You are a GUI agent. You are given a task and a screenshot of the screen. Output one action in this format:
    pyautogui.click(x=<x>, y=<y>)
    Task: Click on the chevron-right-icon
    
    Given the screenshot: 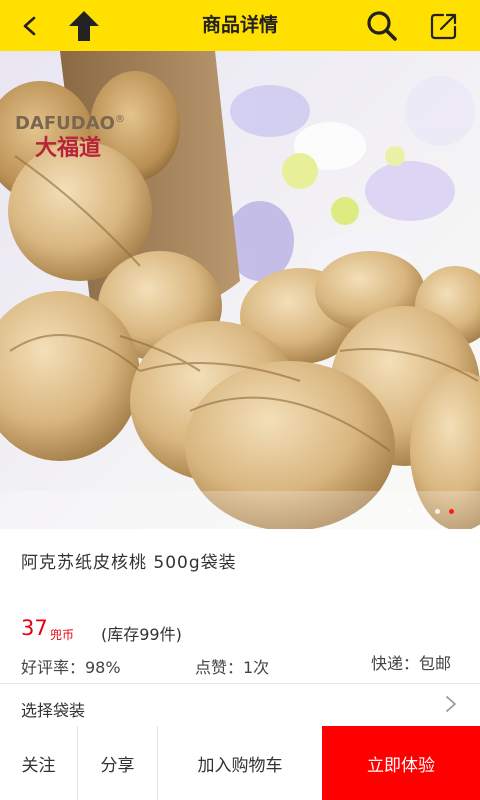 What is the action you would take?
    pyautogui.click(x=451, y=704)
    